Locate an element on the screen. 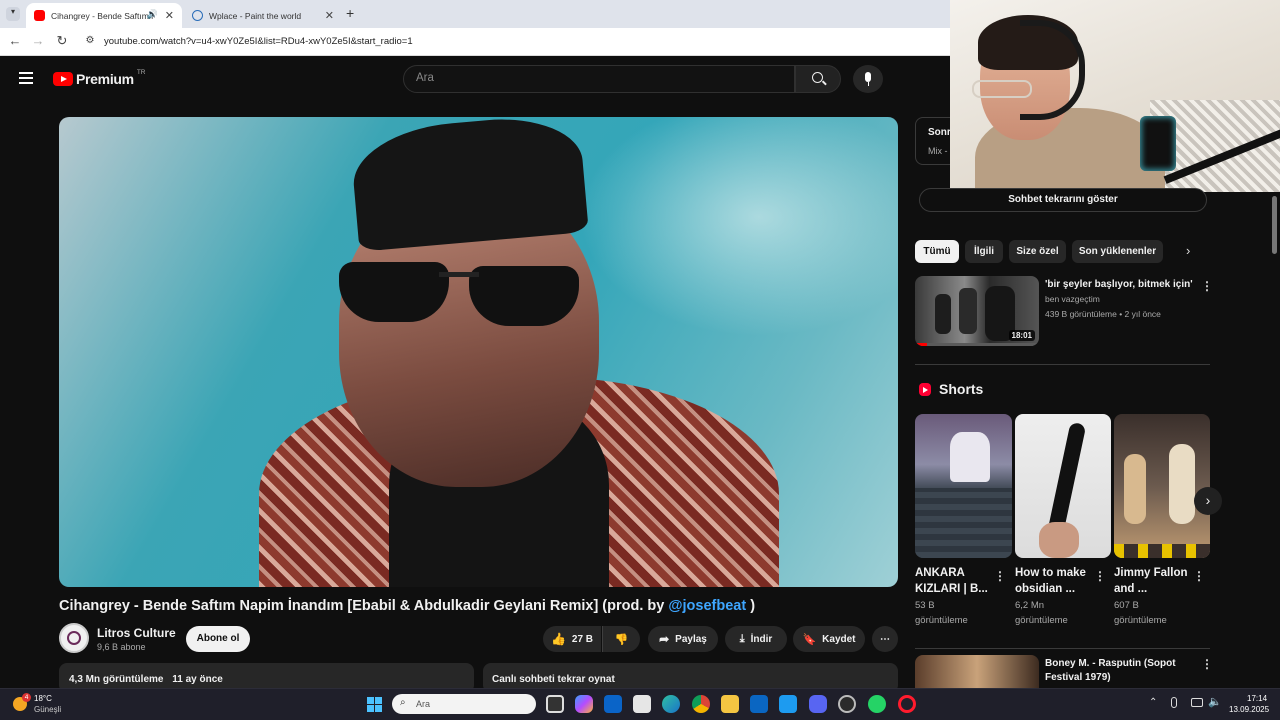 The height and width of the screenshot is (720, 1280). rec-title: 'bir şeyler başlıyor, bitmek için' is located at coordinates (1120, 284).